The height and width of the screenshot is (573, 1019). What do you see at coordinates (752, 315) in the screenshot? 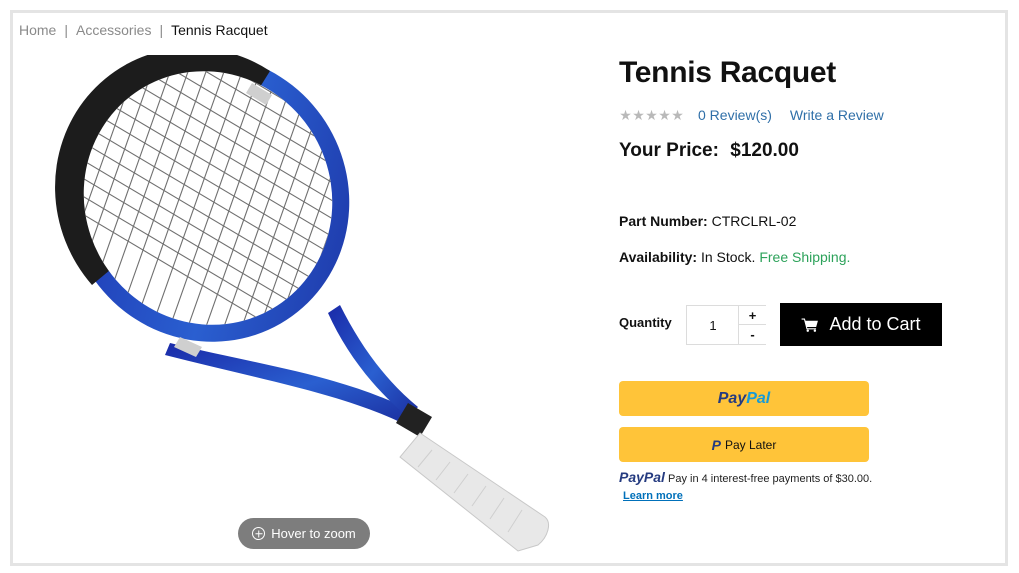
I see `quantity-increment-button: +` at bounding box center [752, 315].